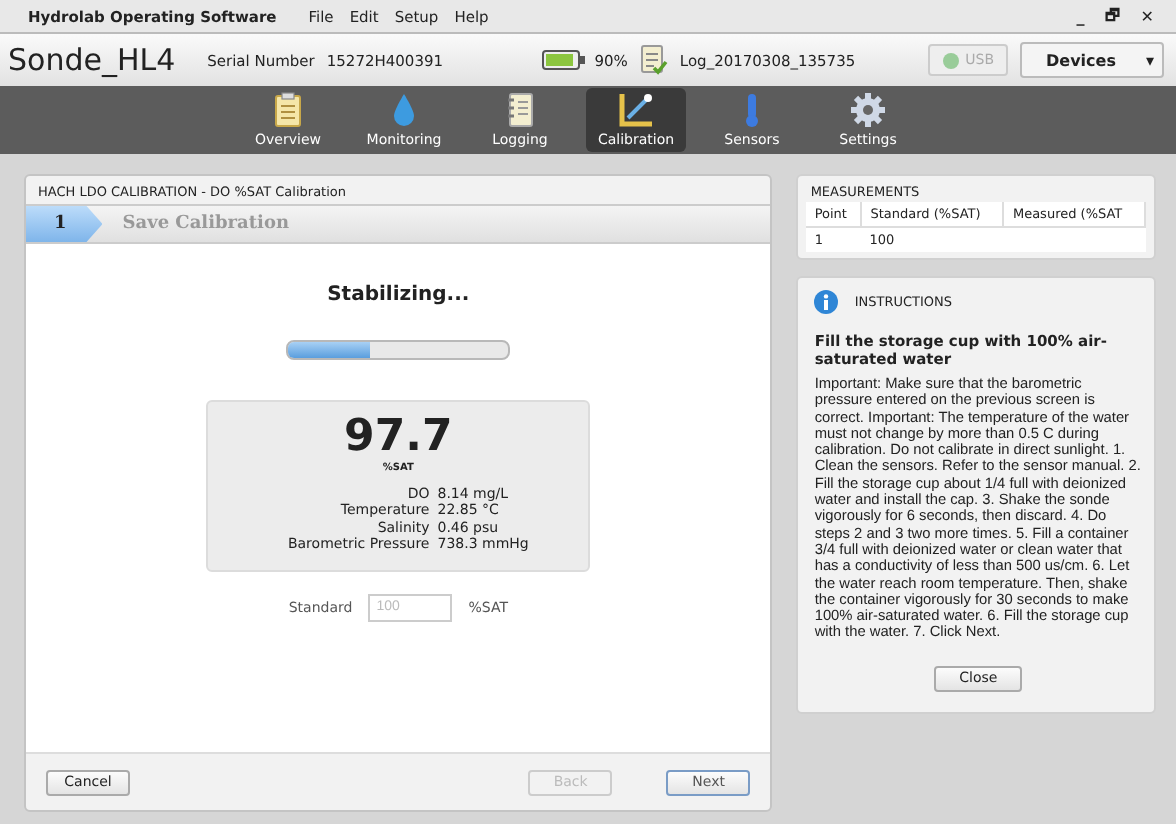 The width and height of the screenshot is (1176, 824). Describe the element at coordinates (92, 60) in the screenshot. I see `device-name: Sonde_HL4` at that location.